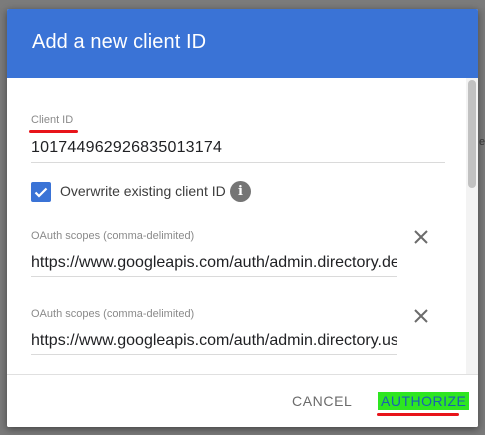  What do you see at coordinates (238, 162) in the screenshot?
I see `client-id-input-underline` at bounding box center [238, 162].